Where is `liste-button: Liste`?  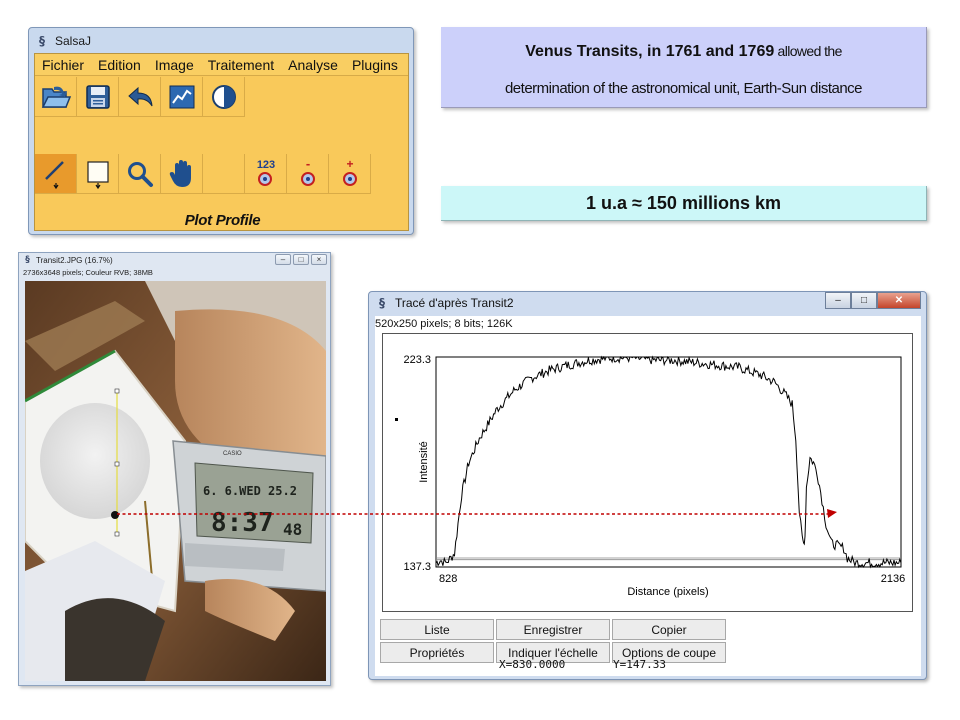 liste-button: Liste is located at coordinates (437, 629).